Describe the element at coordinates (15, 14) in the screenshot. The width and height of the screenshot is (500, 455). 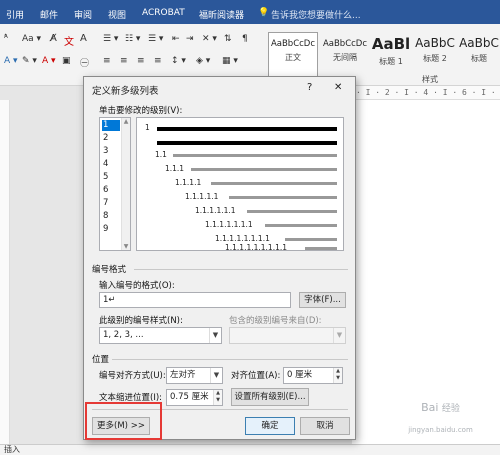
I see `tab-references: 引用` at that location.